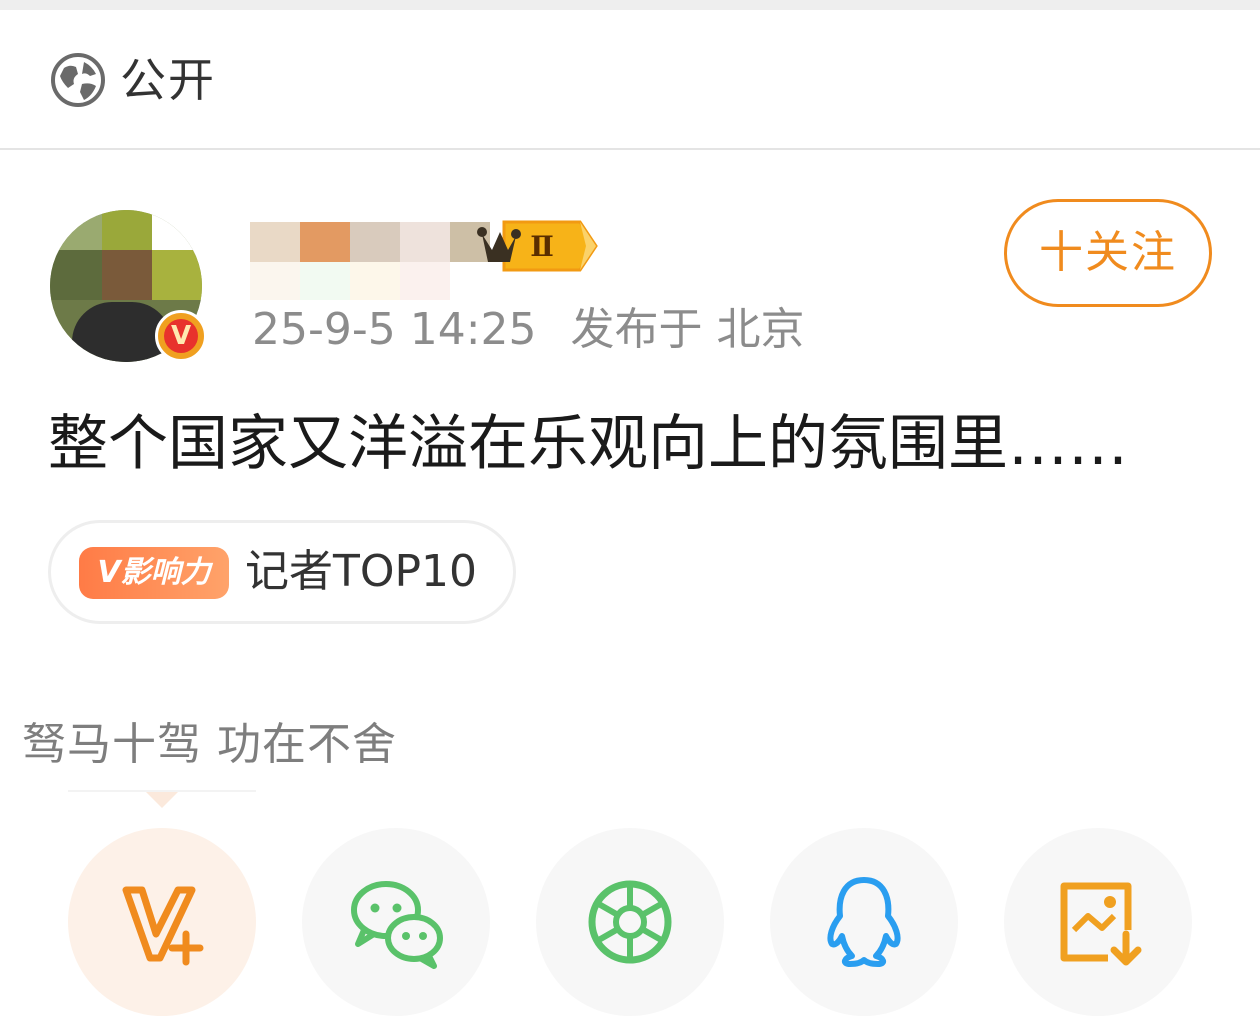 The width and height of the screenshot is (1260, 1027). I want to click on top-strip, so click(630, 5).